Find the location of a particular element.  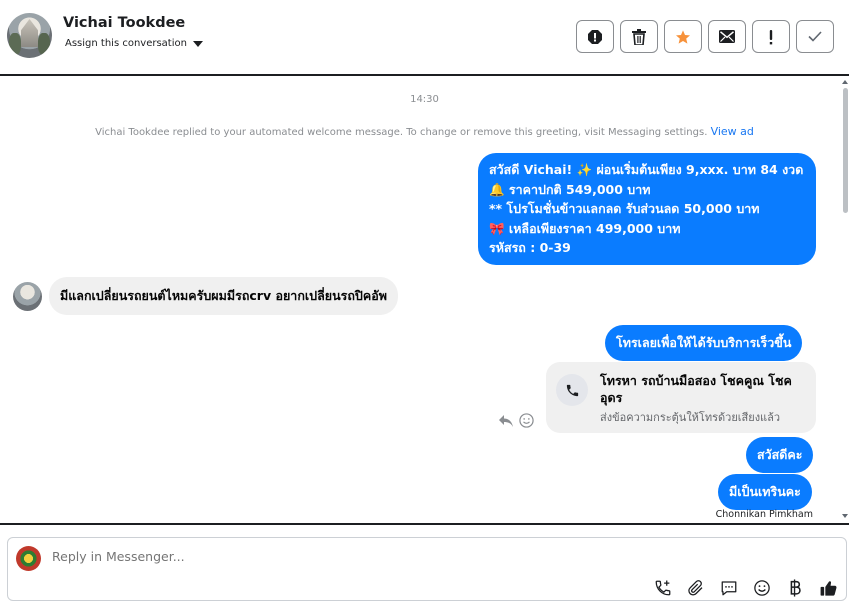

star-icon is located at coordinates (683, 36).